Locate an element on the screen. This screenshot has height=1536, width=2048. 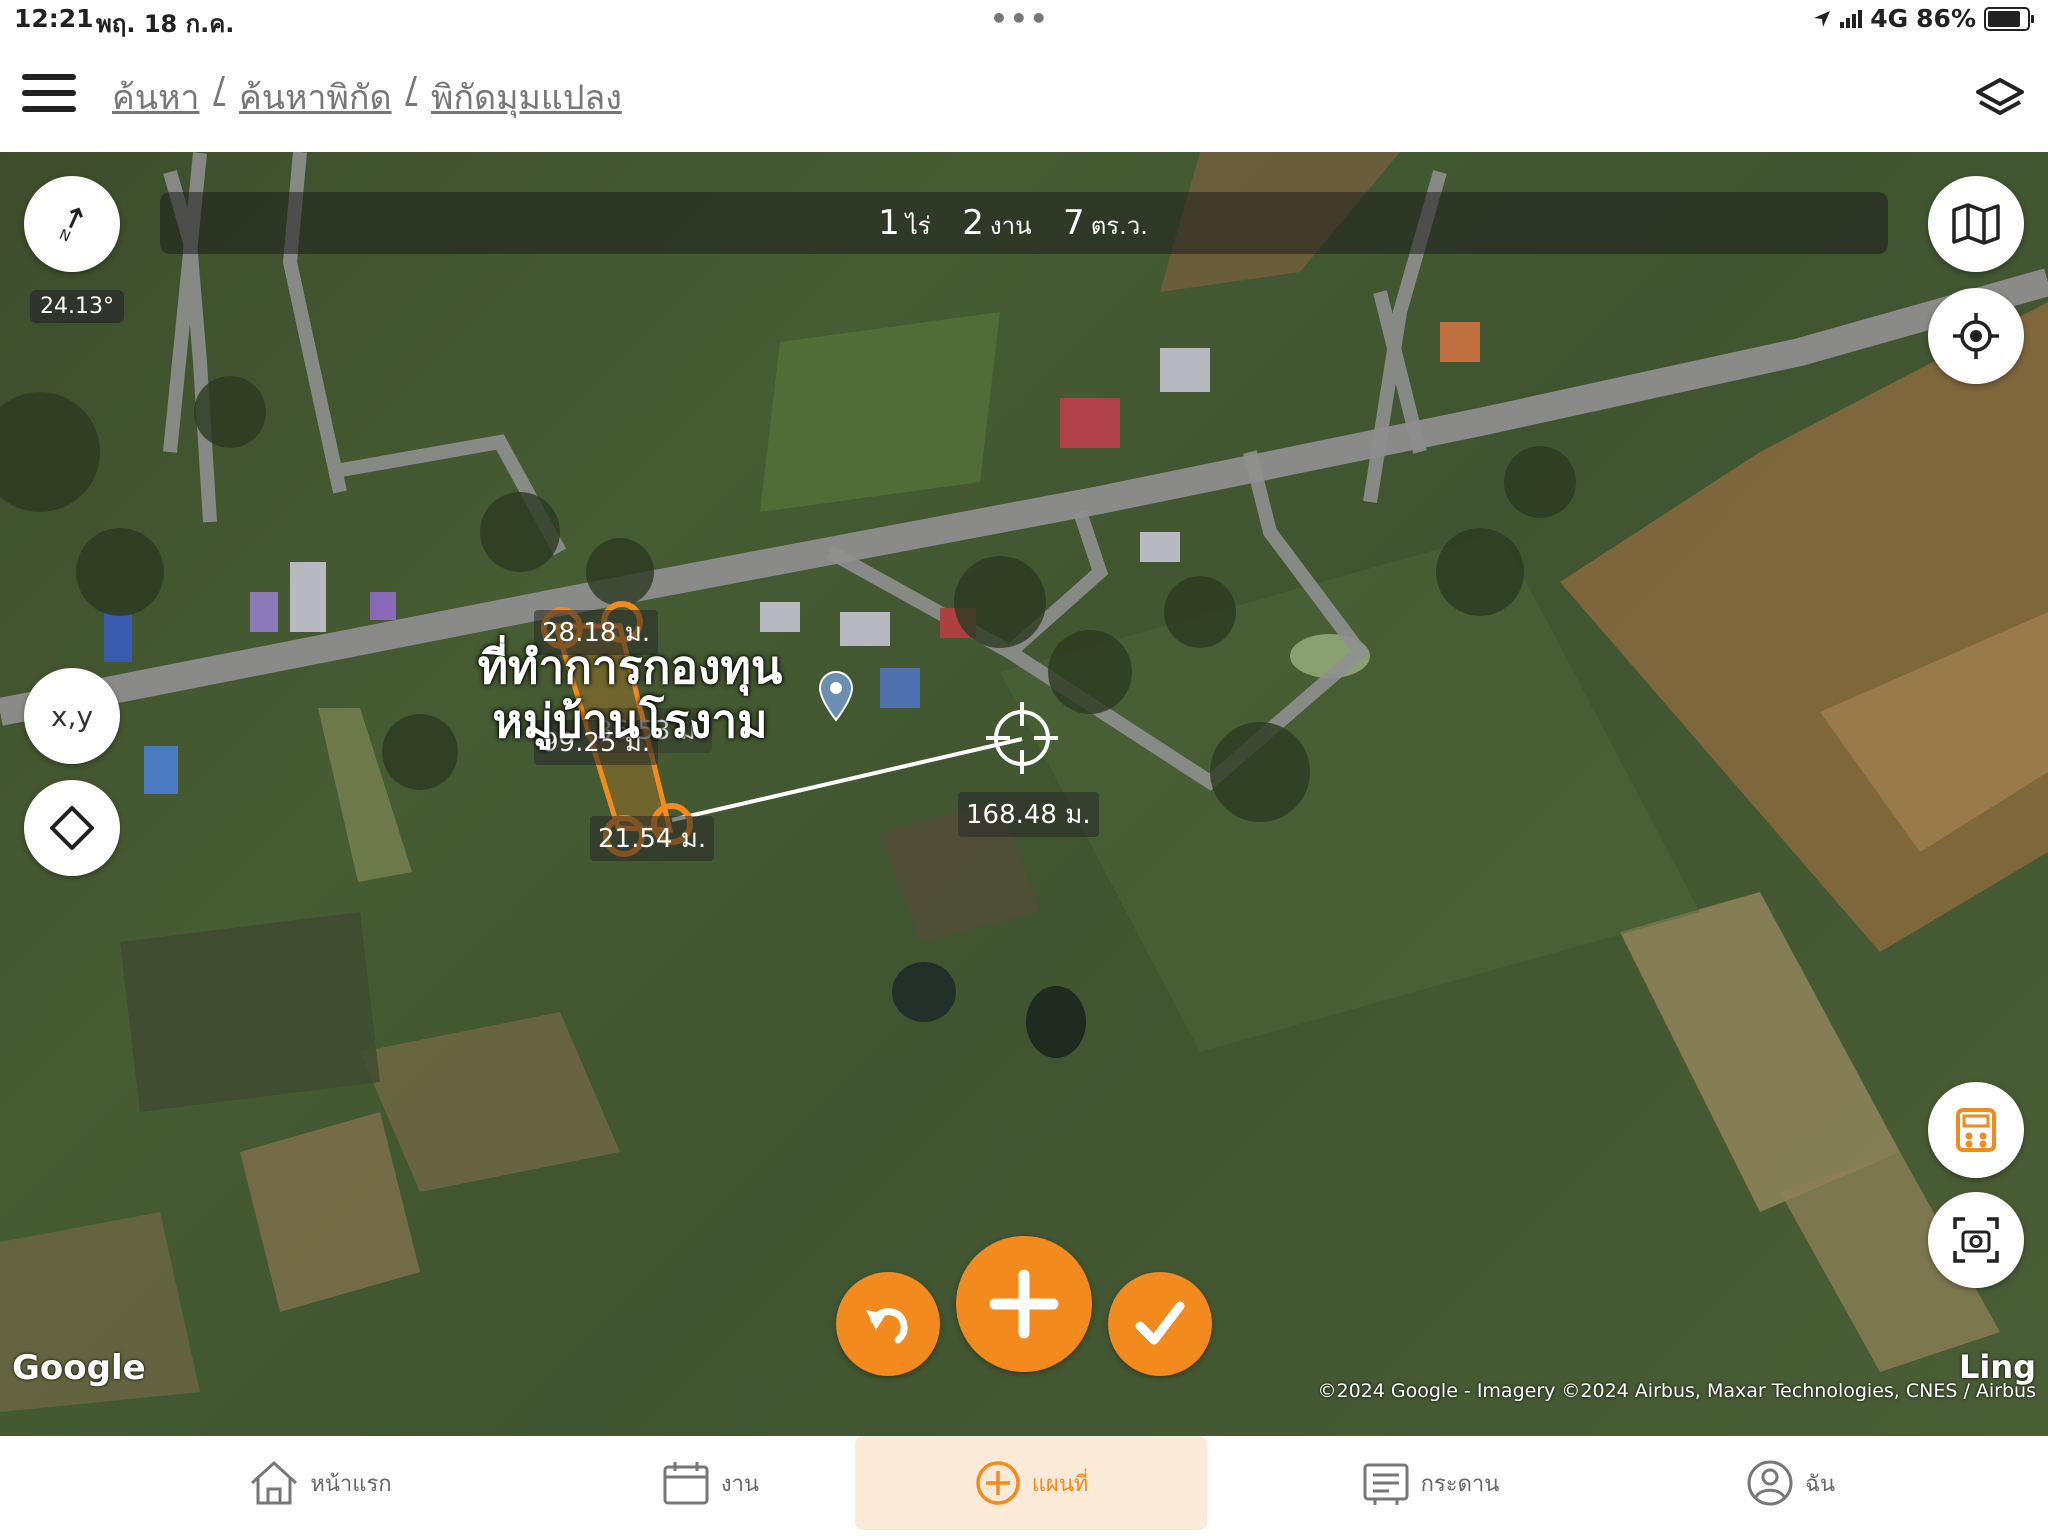
bottom-tab-bar: หน้าแรก งาน แผนที่ กระดาน ฉัน is located at coordinates (1024, 1486).